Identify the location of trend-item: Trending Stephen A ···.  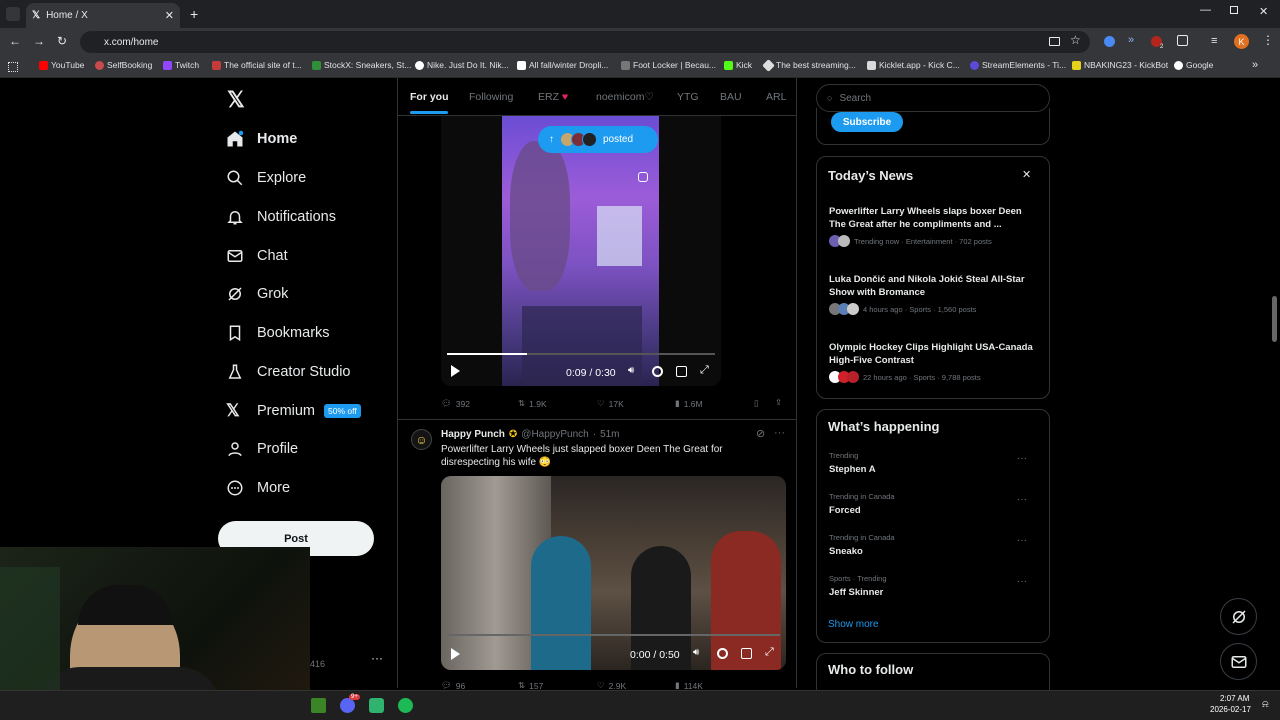
(934, 463).